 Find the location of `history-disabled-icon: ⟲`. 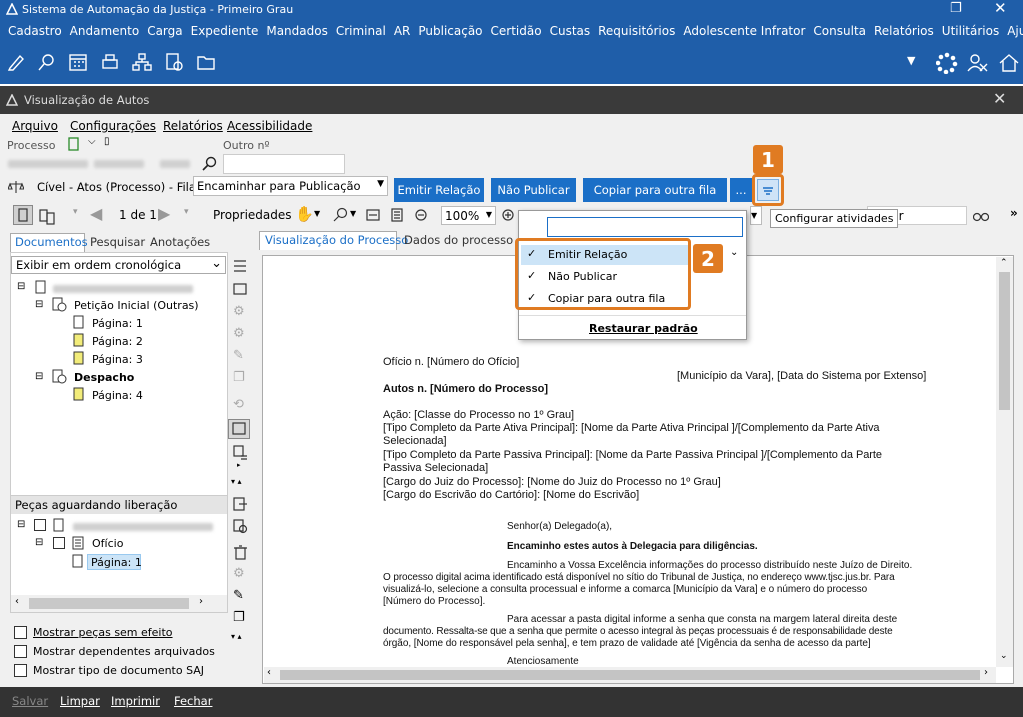

history-disabled-icon: ⟲ is located at coordinates (238, 404).